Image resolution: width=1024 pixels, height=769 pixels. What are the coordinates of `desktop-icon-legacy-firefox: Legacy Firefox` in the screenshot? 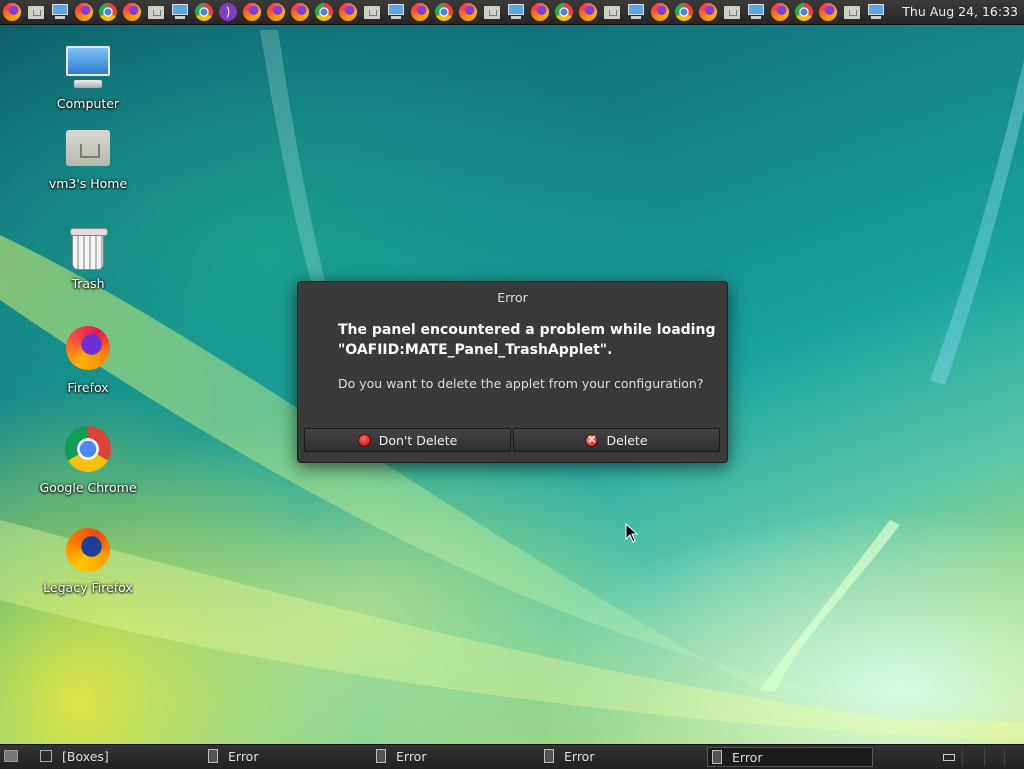 It's located at (88, 561).